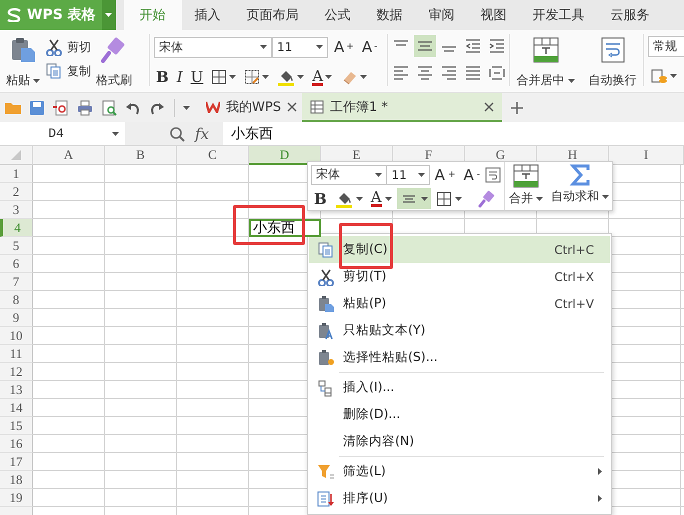  I want to click on print-preview-icon, so click(109, 107).